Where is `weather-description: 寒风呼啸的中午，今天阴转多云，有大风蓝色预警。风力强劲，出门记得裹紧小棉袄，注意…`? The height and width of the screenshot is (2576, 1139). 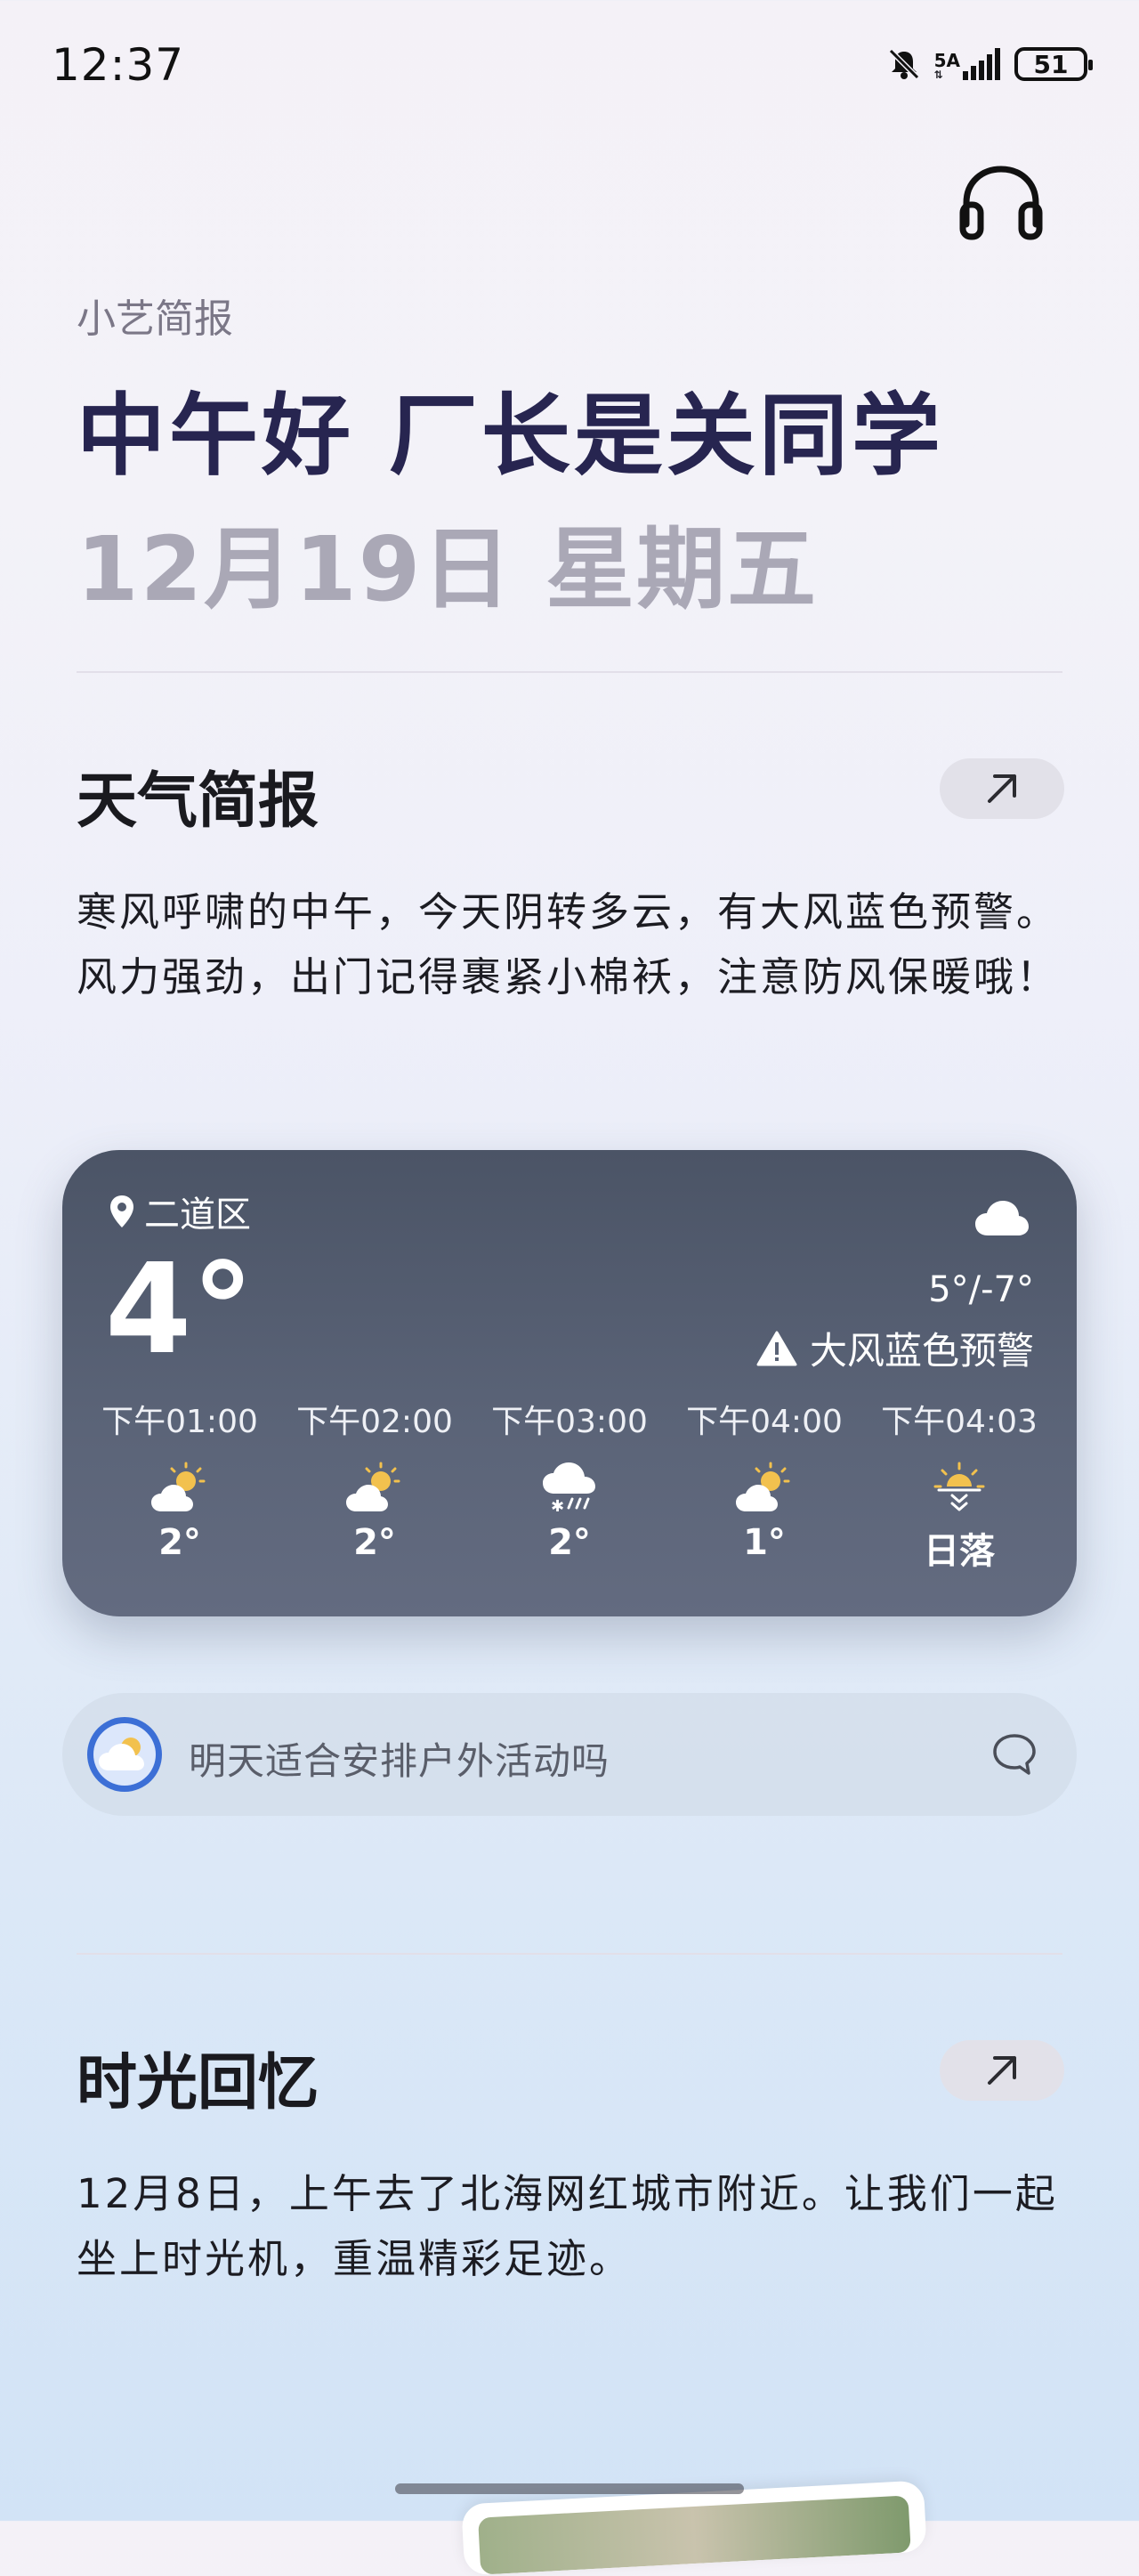
weather-description: 寒风呼啸的中午，今天阴转多云，有大风蓝色预警。风力强劲，出门记得裹紧小棉袄，注意… is located at coordinates (568, 944).